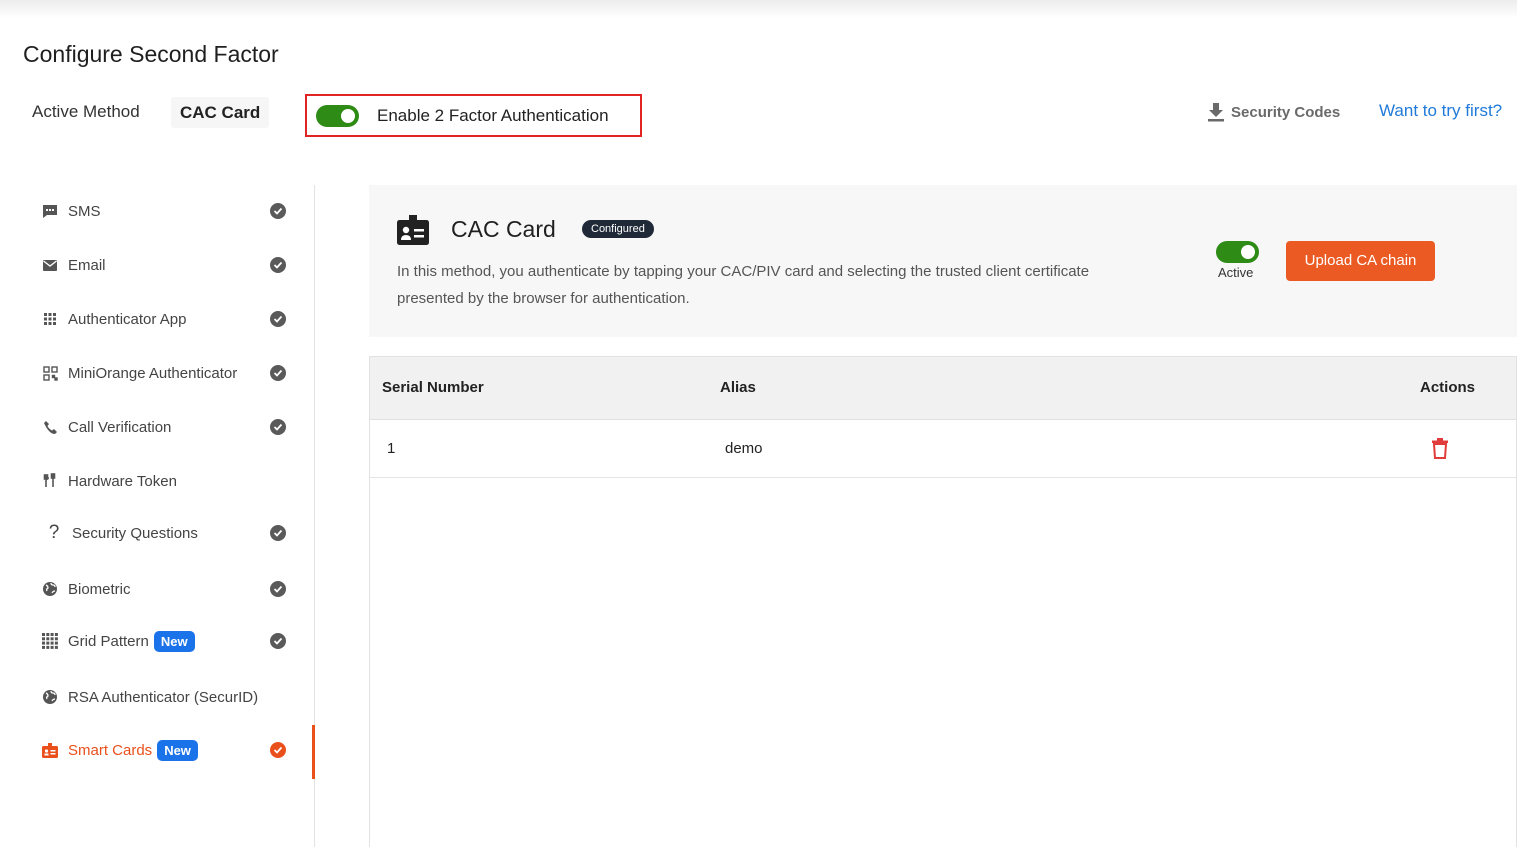 This screenshot has width=1517, height=847. Describe the element at coordinates (738, 387) in the screenshot. I see `column-header-alias: Alias` at that location.